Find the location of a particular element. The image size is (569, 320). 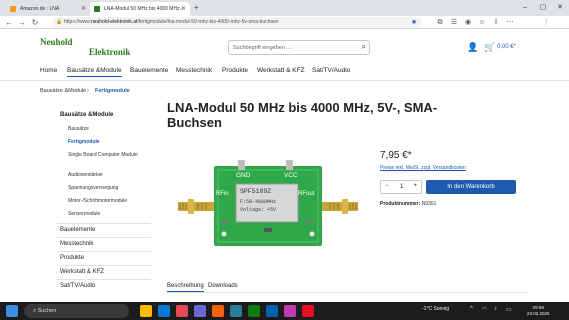

network-icon: ◠ is located at coordinates (484, 309).